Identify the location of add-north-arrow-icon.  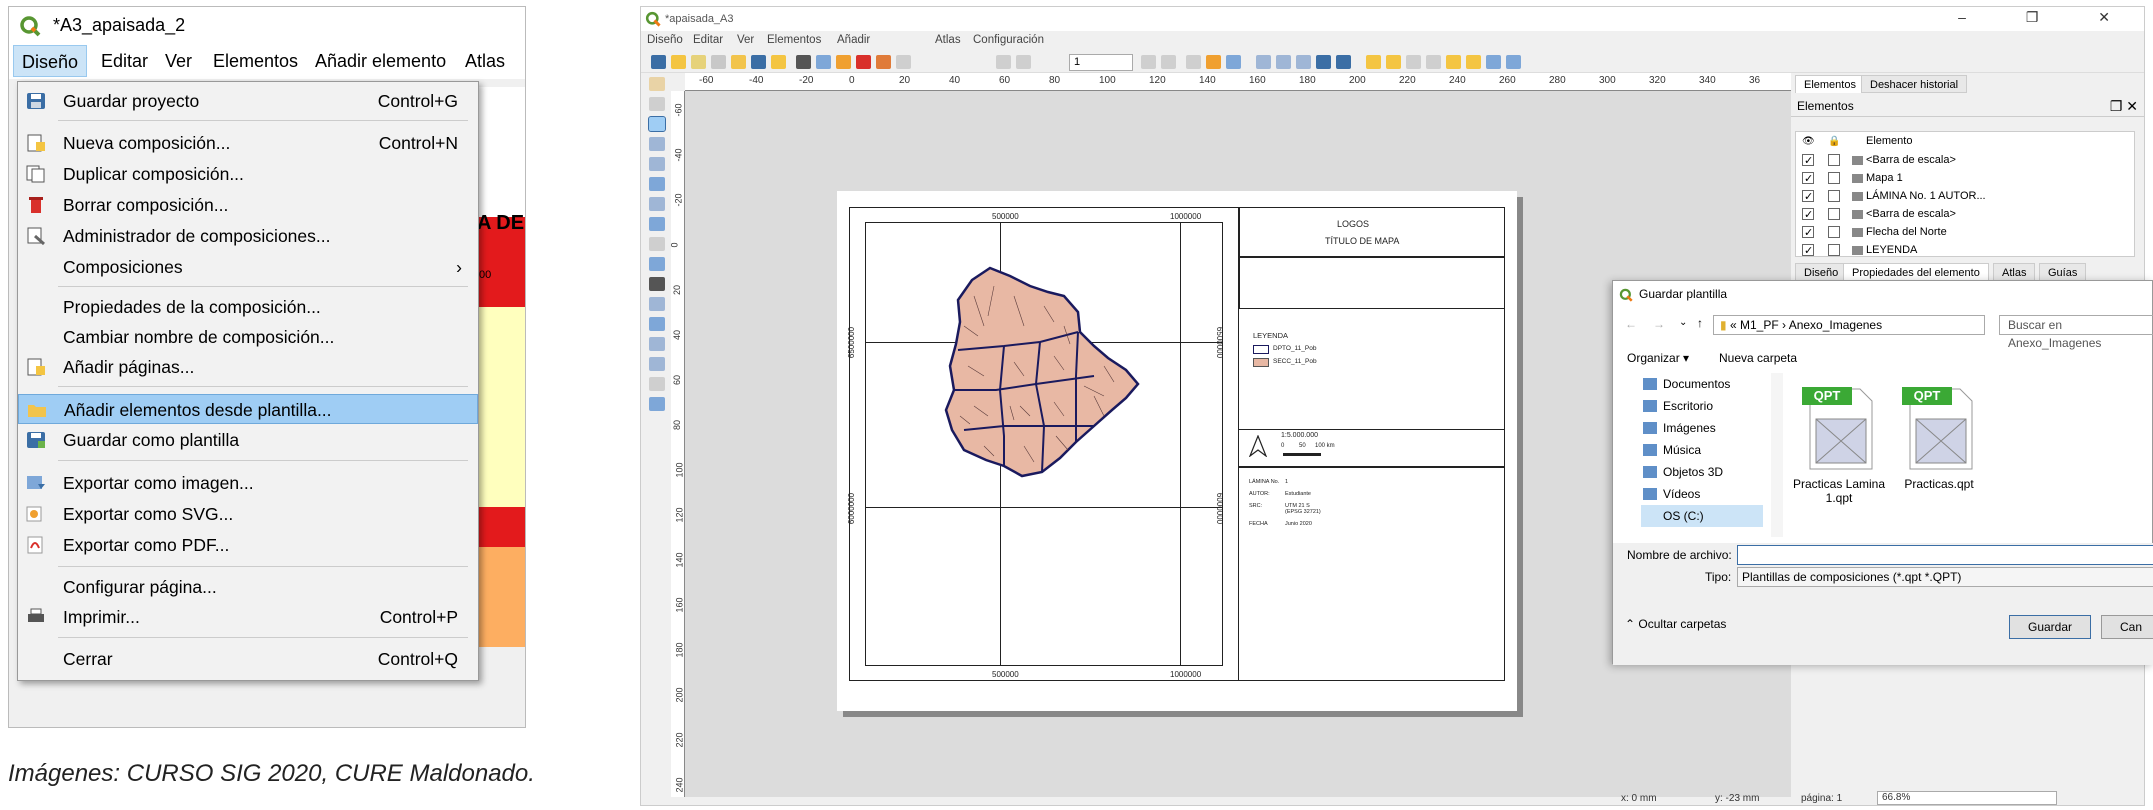
(657, 304).